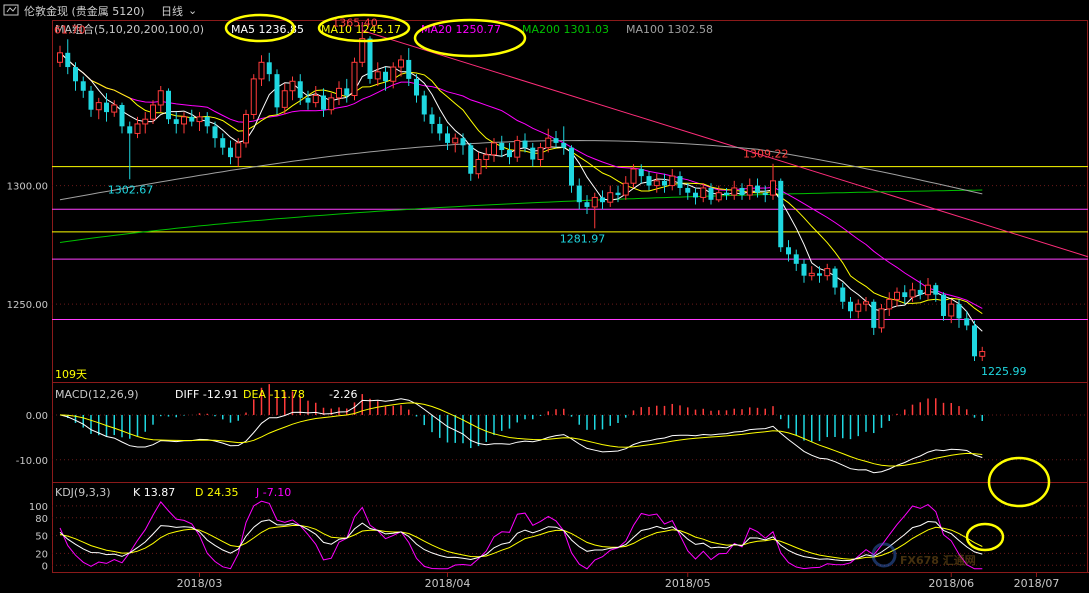  What do you see at coordinates (97, 394) in the screenshot?
I see `macd-indicator-label: MACD(12,26,9)` at bounding box center [97, 394].